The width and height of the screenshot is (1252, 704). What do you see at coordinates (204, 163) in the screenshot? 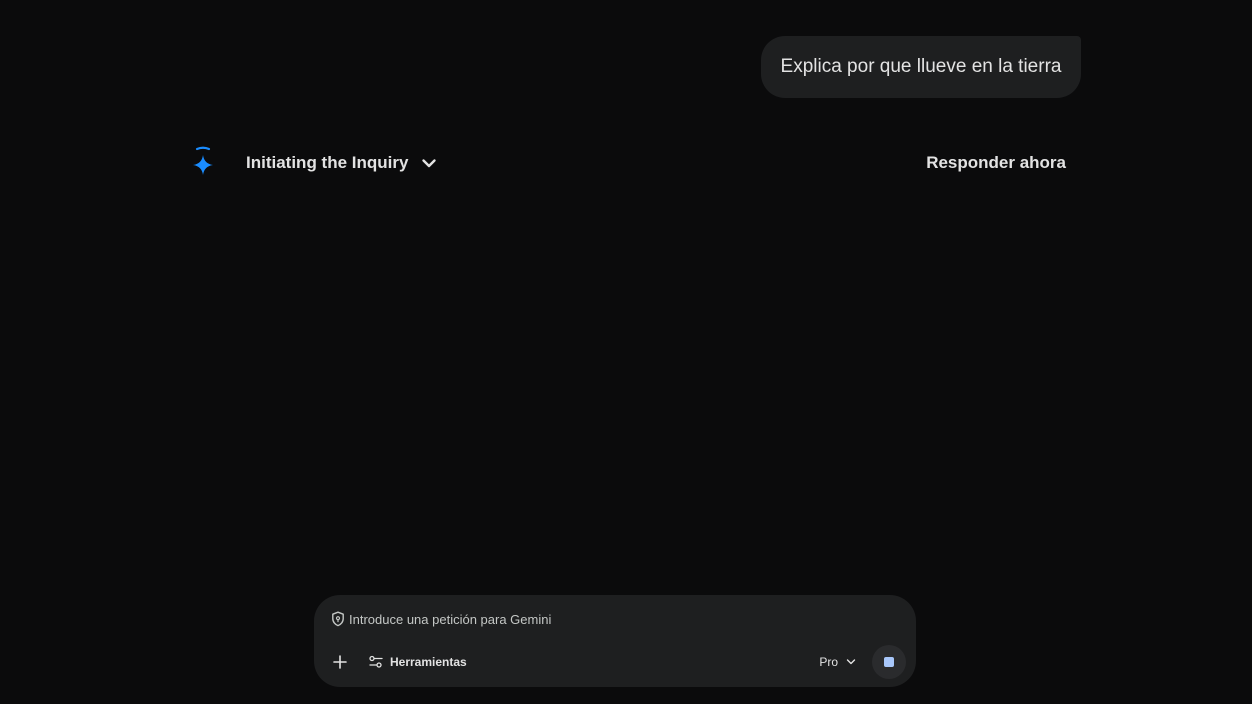
I see `gemini-spark-icon` at bounding box center [204, 163].